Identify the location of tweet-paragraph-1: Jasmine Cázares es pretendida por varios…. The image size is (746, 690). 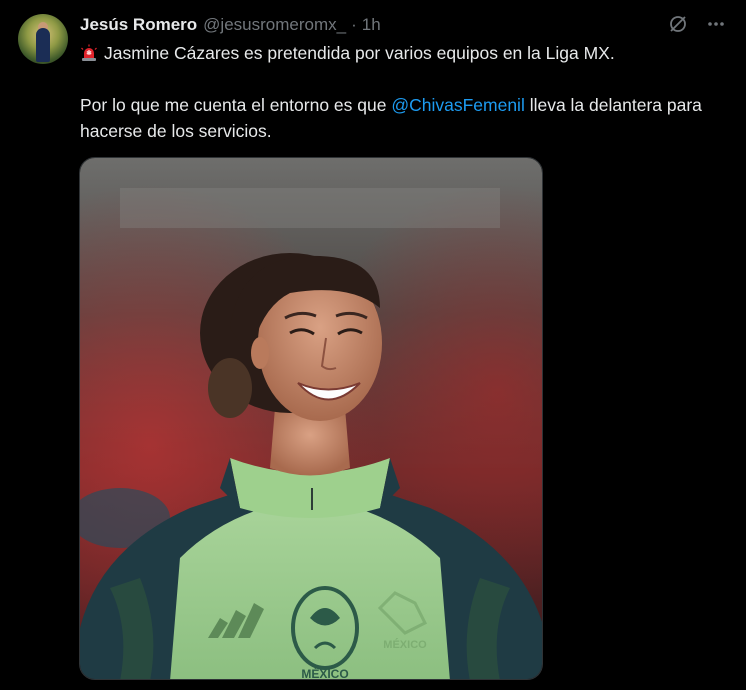
(405, 53).